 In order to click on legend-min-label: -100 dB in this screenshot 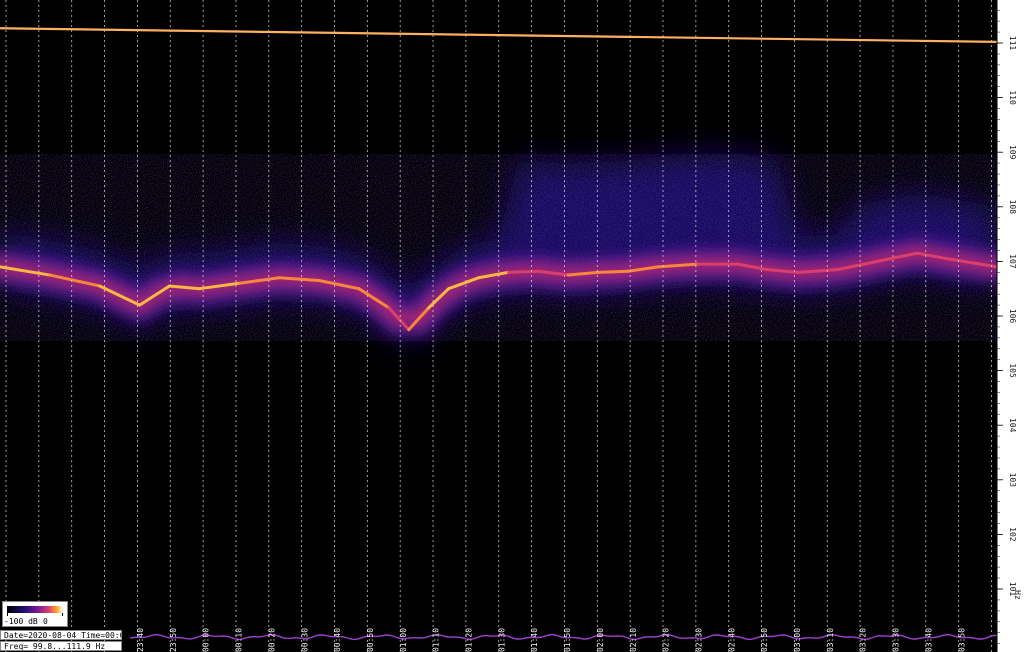, I will do `click(21, 621)`.